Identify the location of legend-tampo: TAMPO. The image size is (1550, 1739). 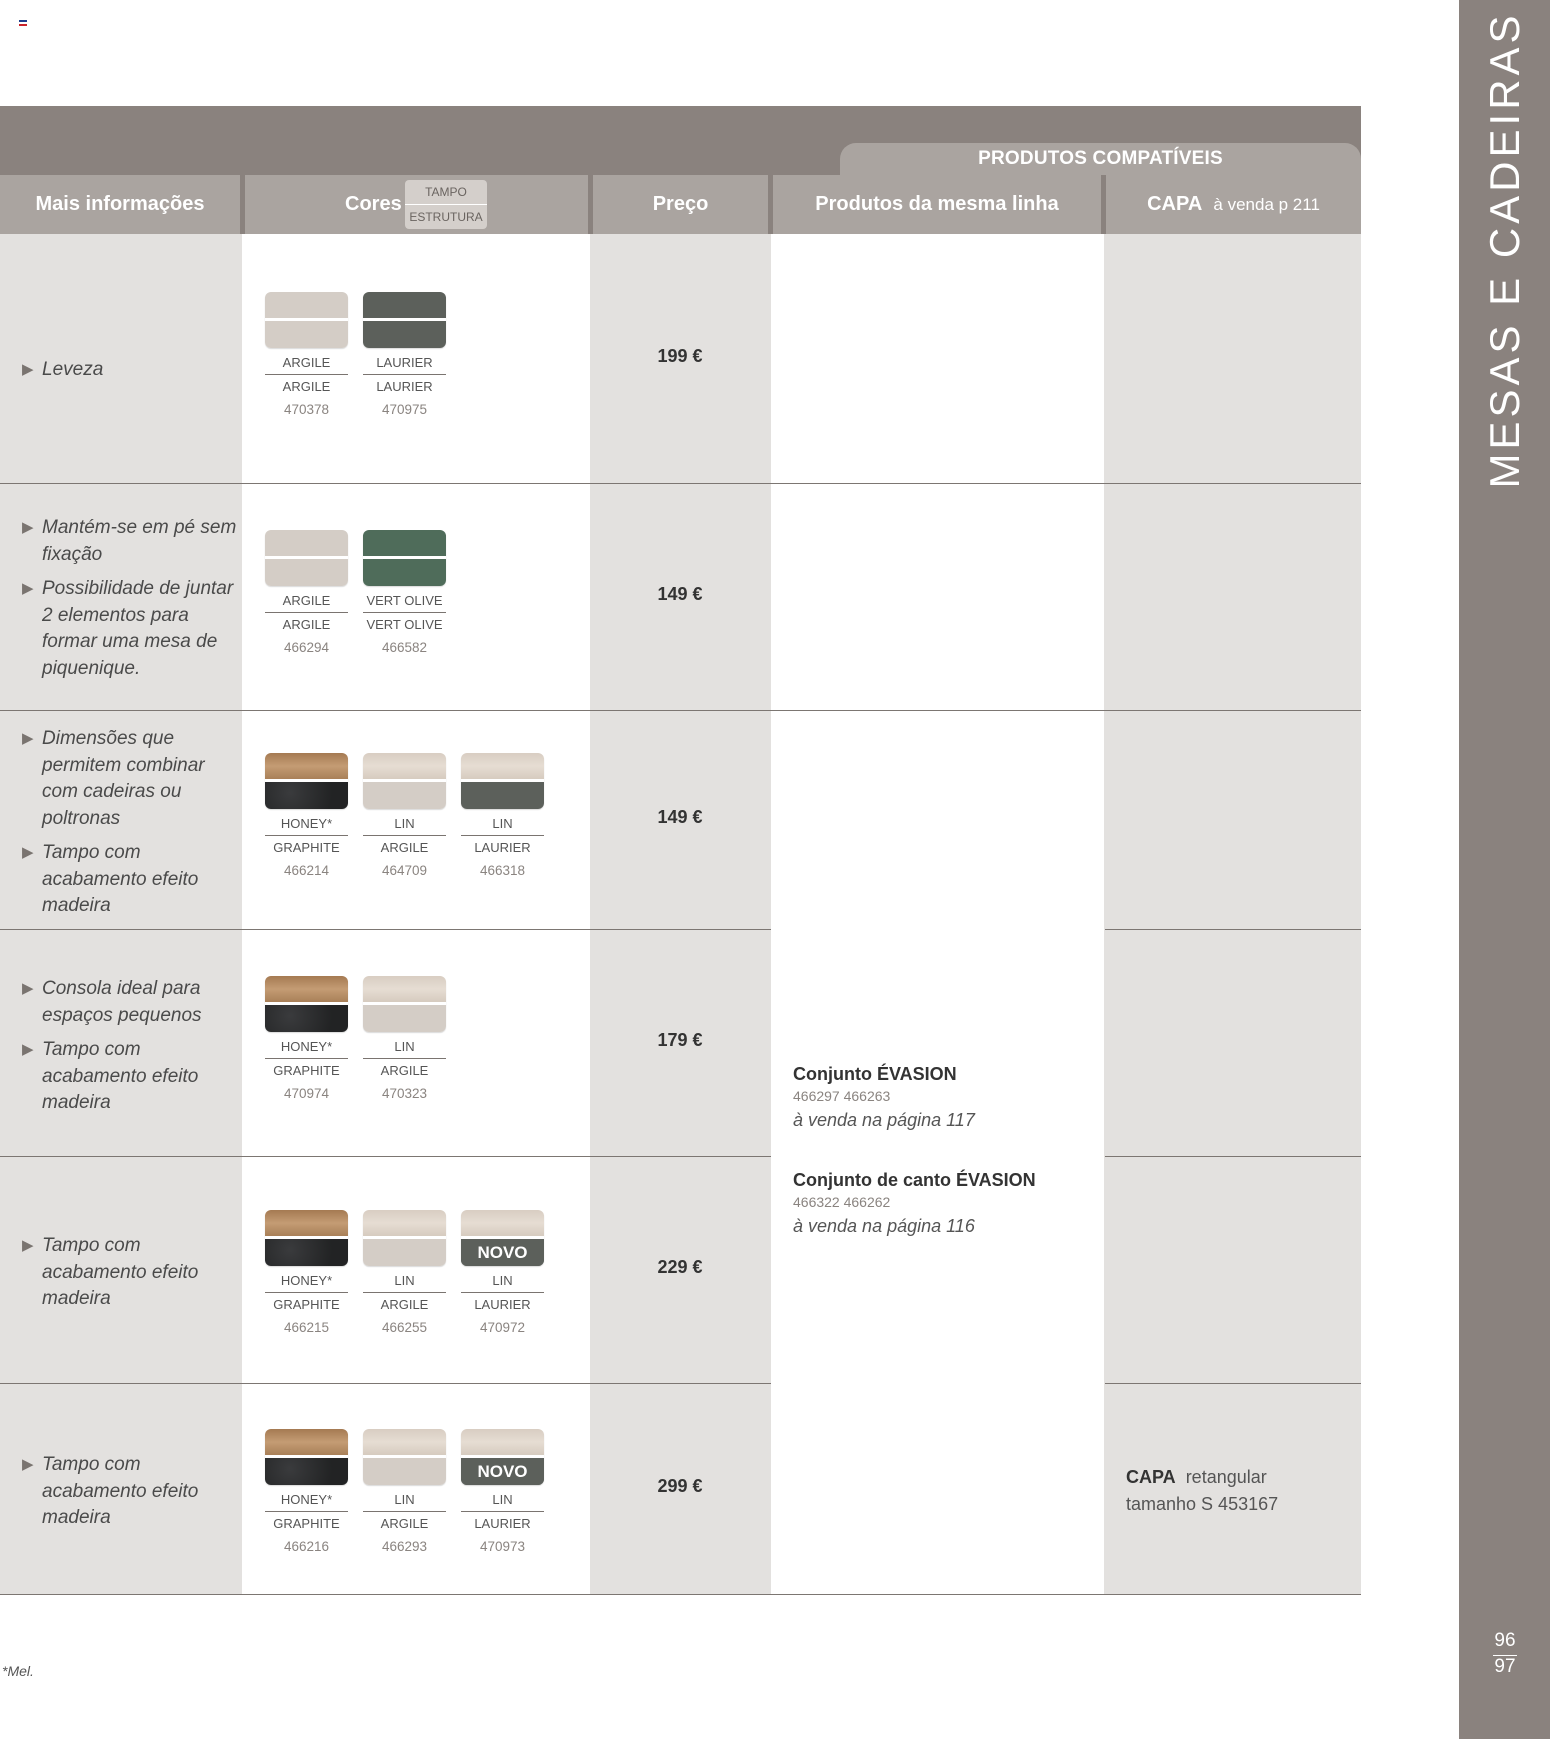
(446, 192).